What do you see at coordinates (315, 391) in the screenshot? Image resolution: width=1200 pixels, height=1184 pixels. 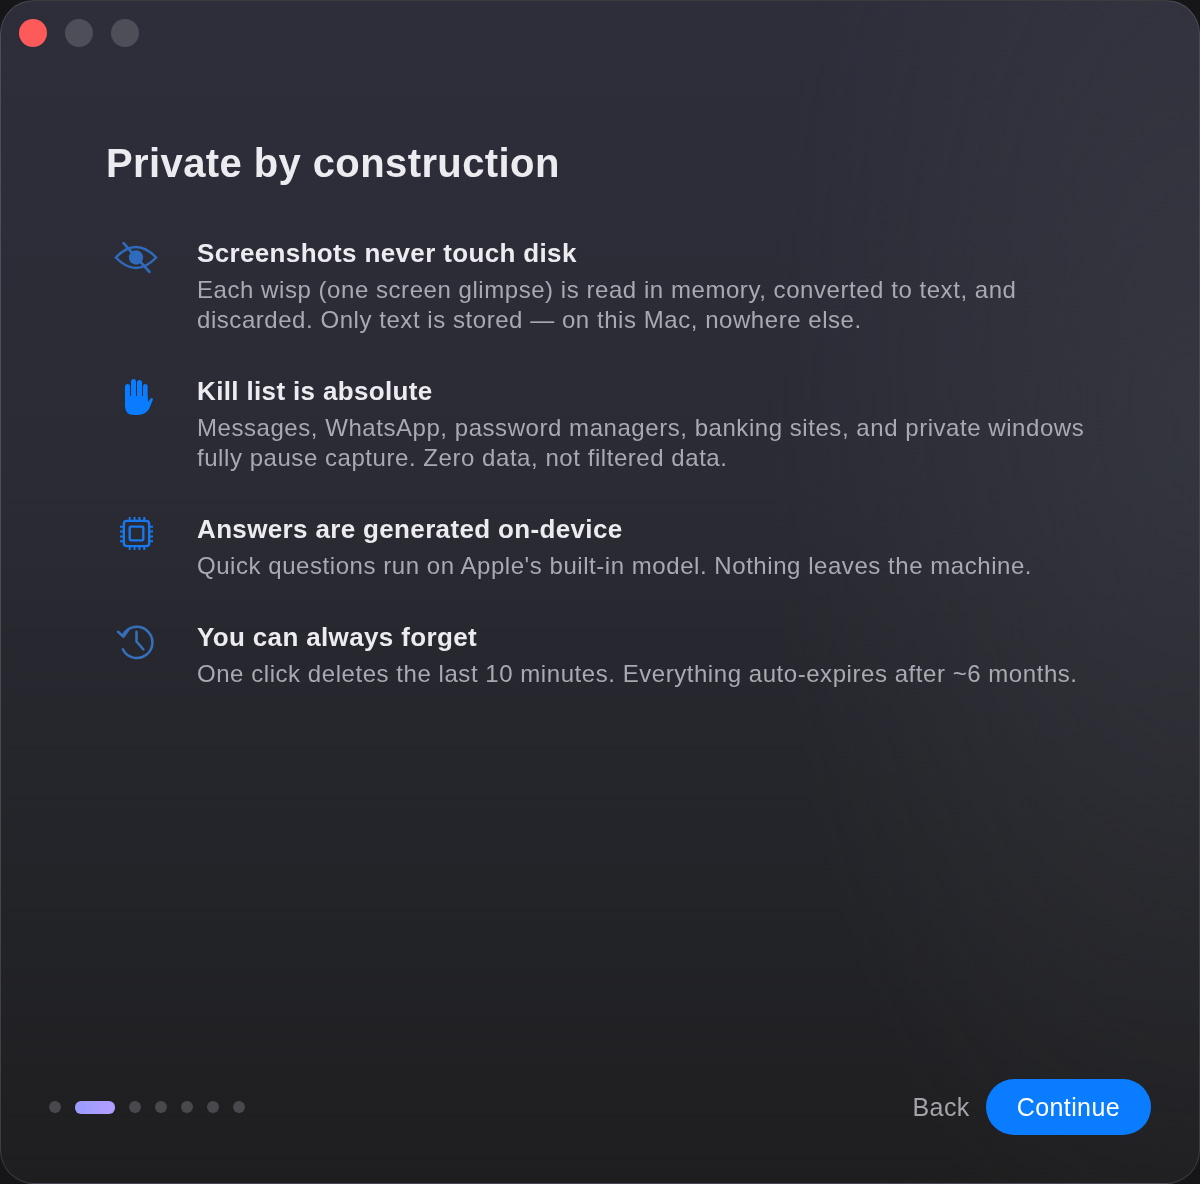 I see `feature-title: Kill list is absolute` at bounding box center [315, 391].